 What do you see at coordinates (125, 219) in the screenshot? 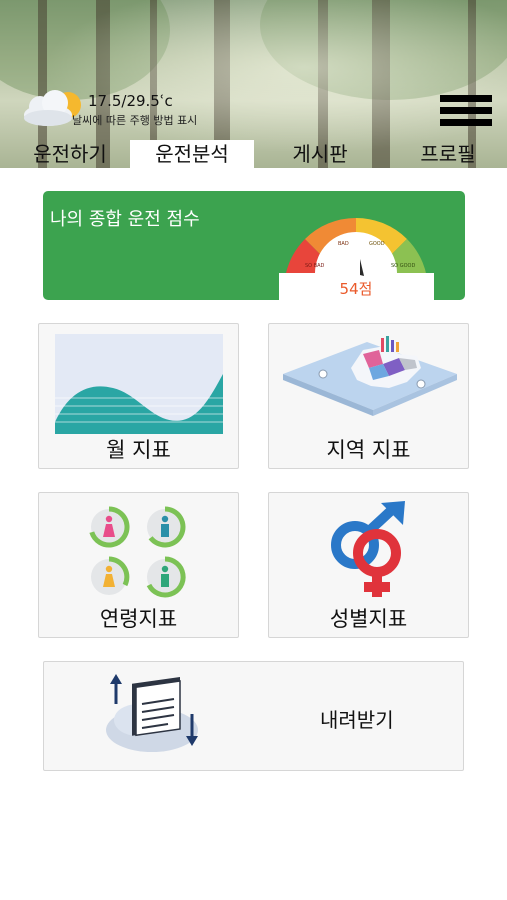
I see `score-title: 나의 종합 운전 점수` at bounding box center [125, 219].